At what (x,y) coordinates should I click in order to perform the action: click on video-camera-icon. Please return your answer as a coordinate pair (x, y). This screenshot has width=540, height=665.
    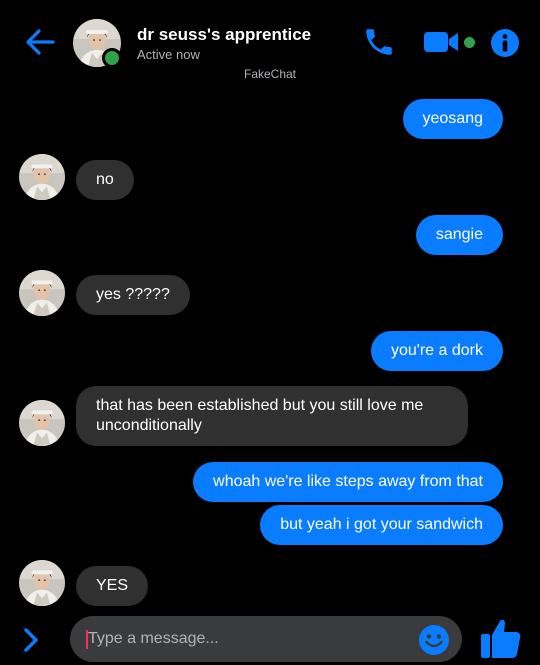
    Looking at the image, I should click on (441, 42).